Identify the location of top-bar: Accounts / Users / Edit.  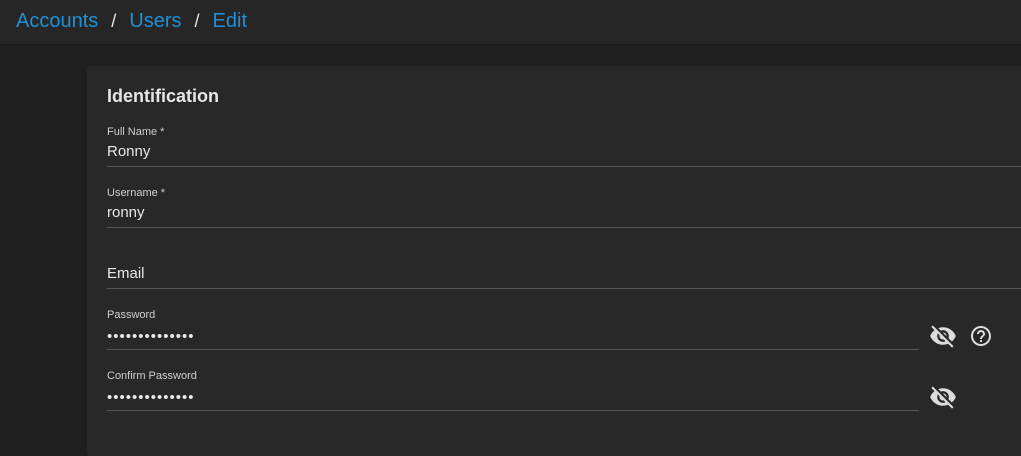
(510, 22).